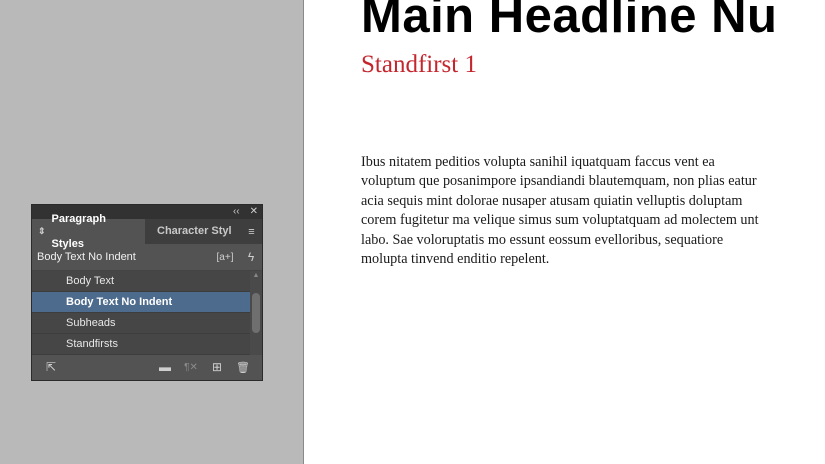 This screenshot has height=464, width=825. Describe the element at coordinates (165, 367) in the screenshot. I see `new-style-group-icon: ▬` at that location.